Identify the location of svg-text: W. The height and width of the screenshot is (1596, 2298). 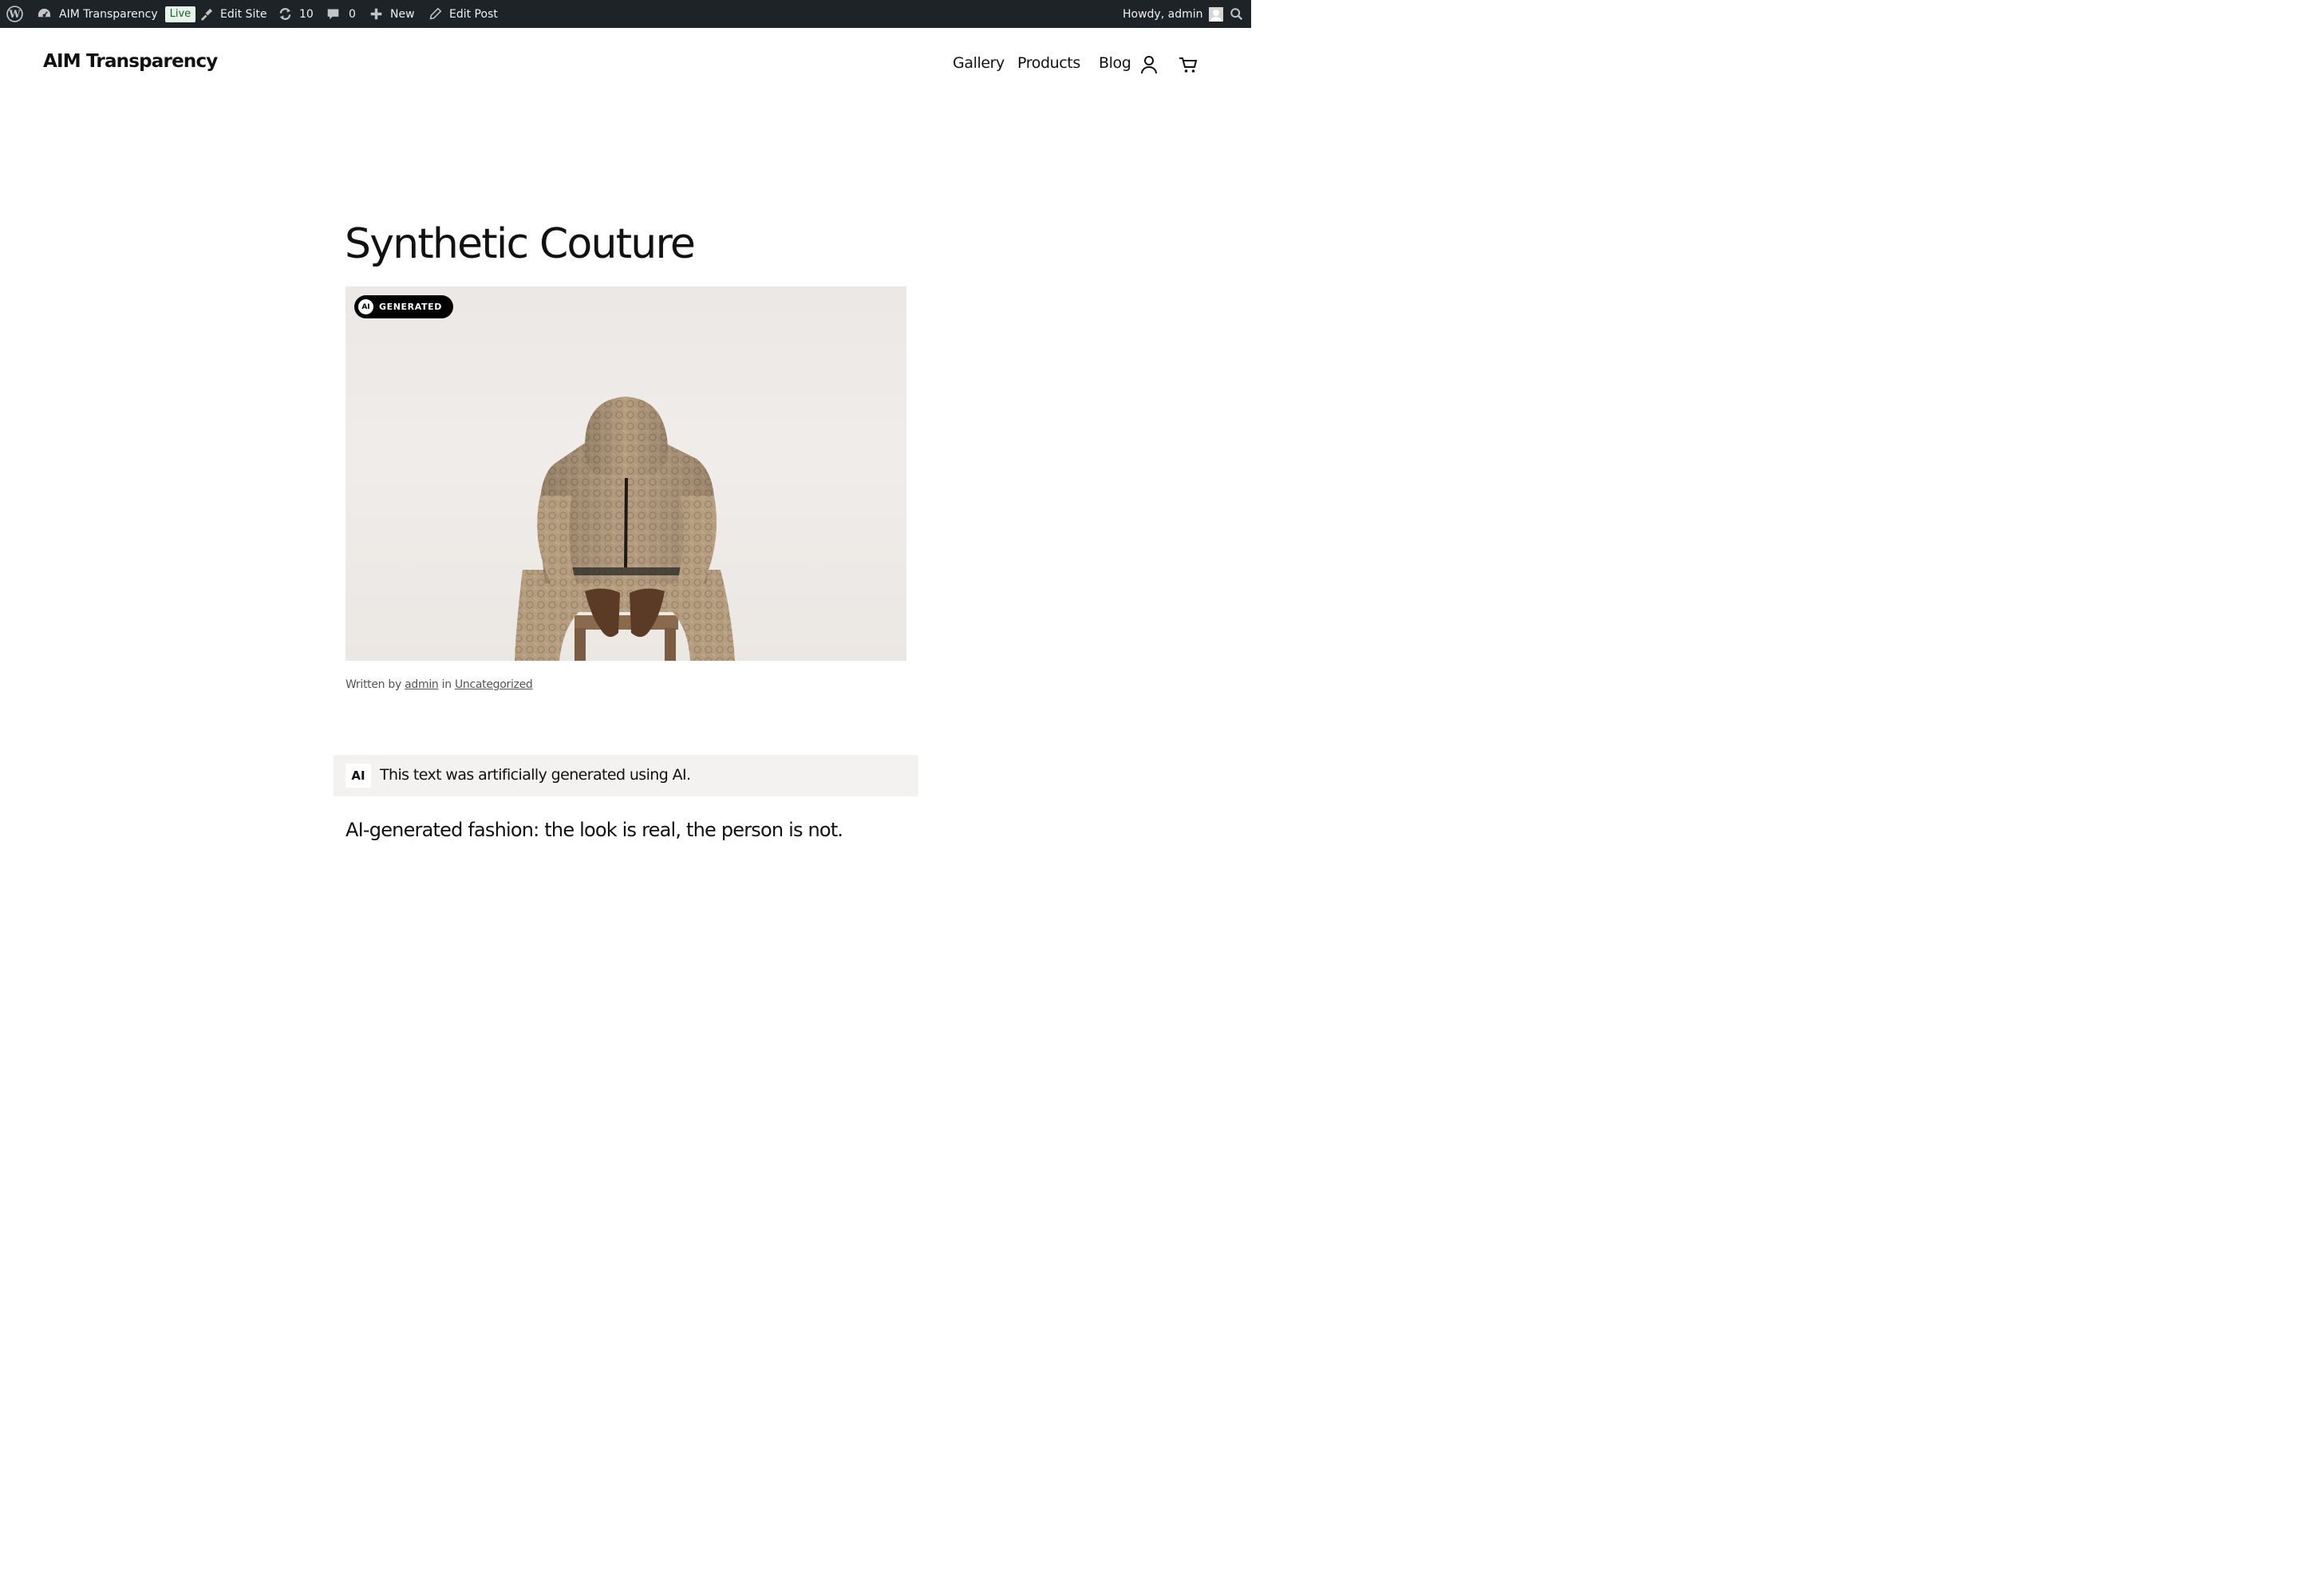
(15, 14).